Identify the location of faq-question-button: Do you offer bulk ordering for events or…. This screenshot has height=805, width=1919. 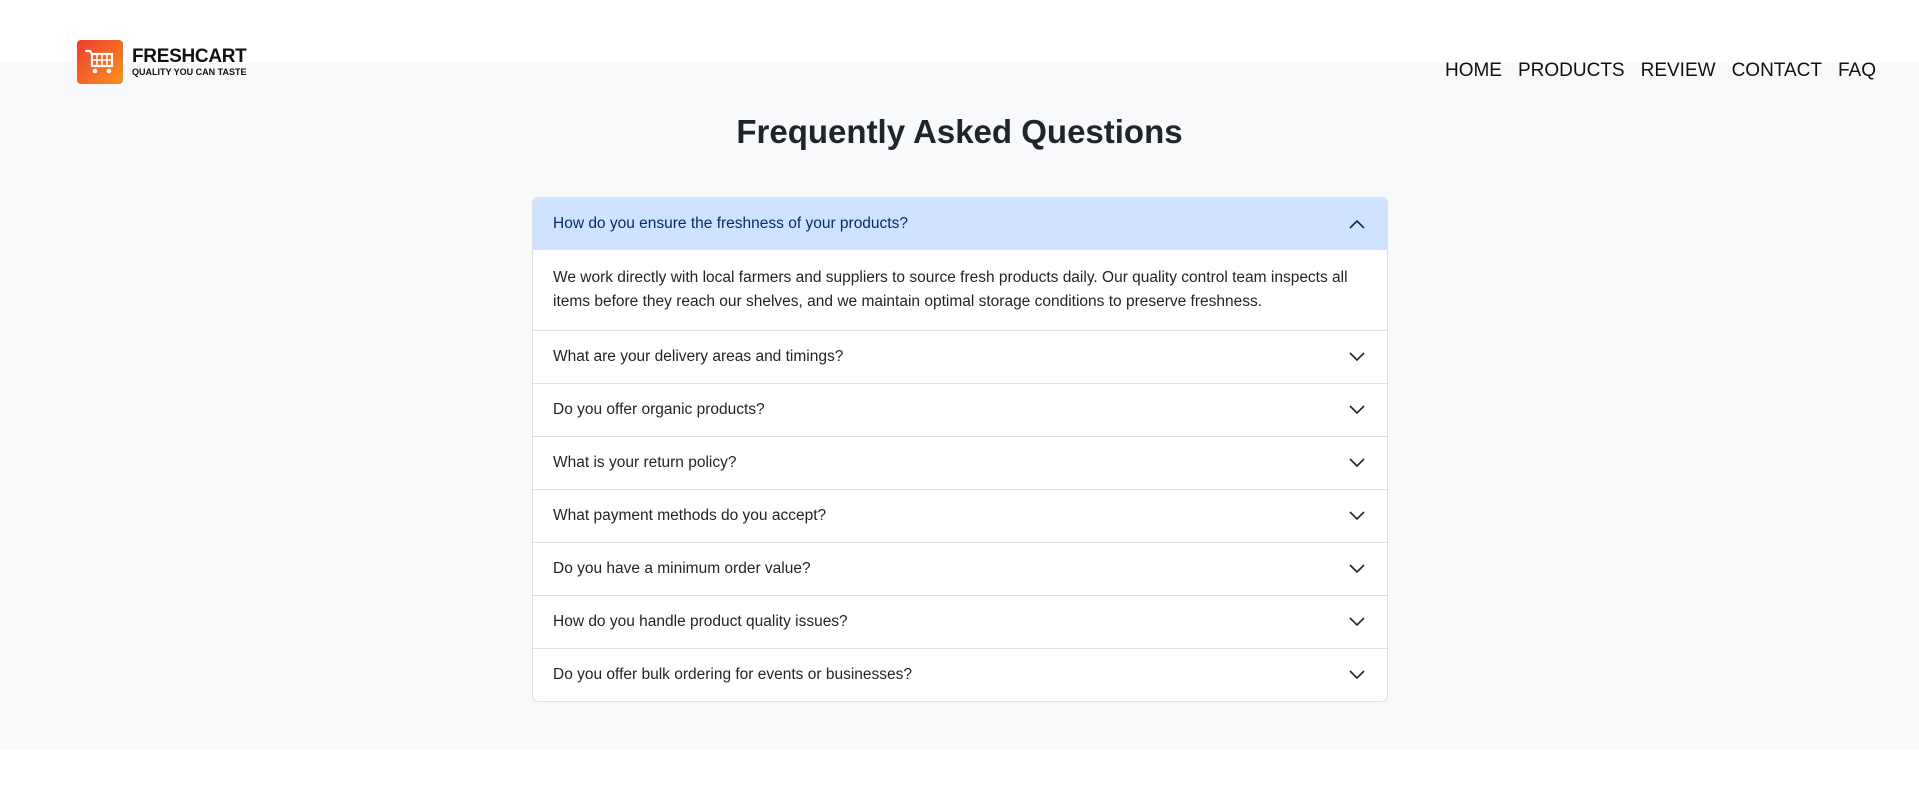
(960, 675).